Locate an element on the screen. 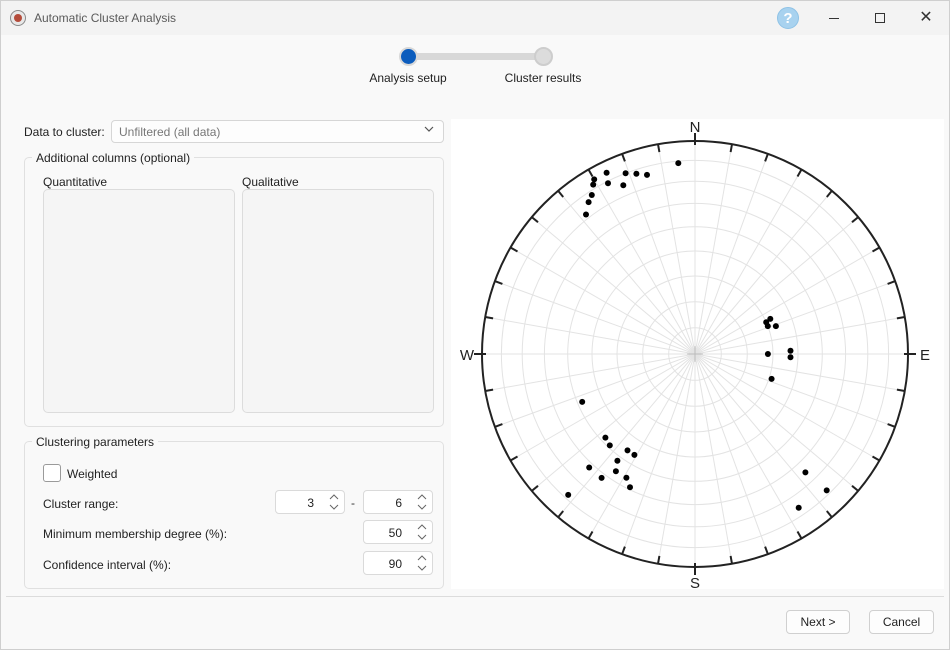 This screenshot has width=950, height=650. chevron-down-icon is located at coordinates (429, 129).